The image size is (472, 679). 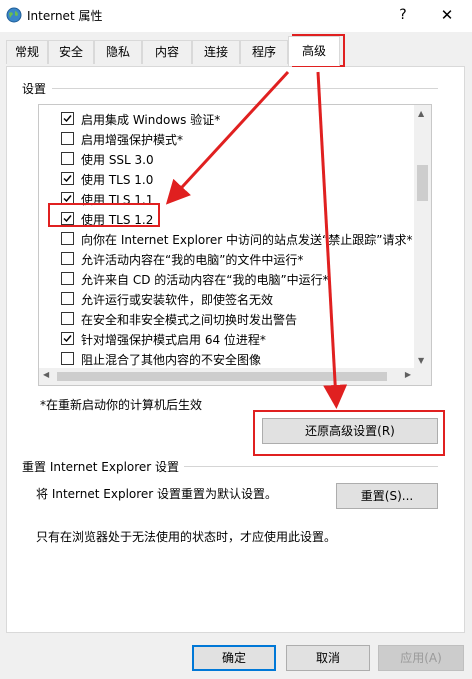 What do you see at coordinates (117, 160) in the screenshot?
I see `setting-label: 使用 SSL 3.0` at bounding box center [117, 160].